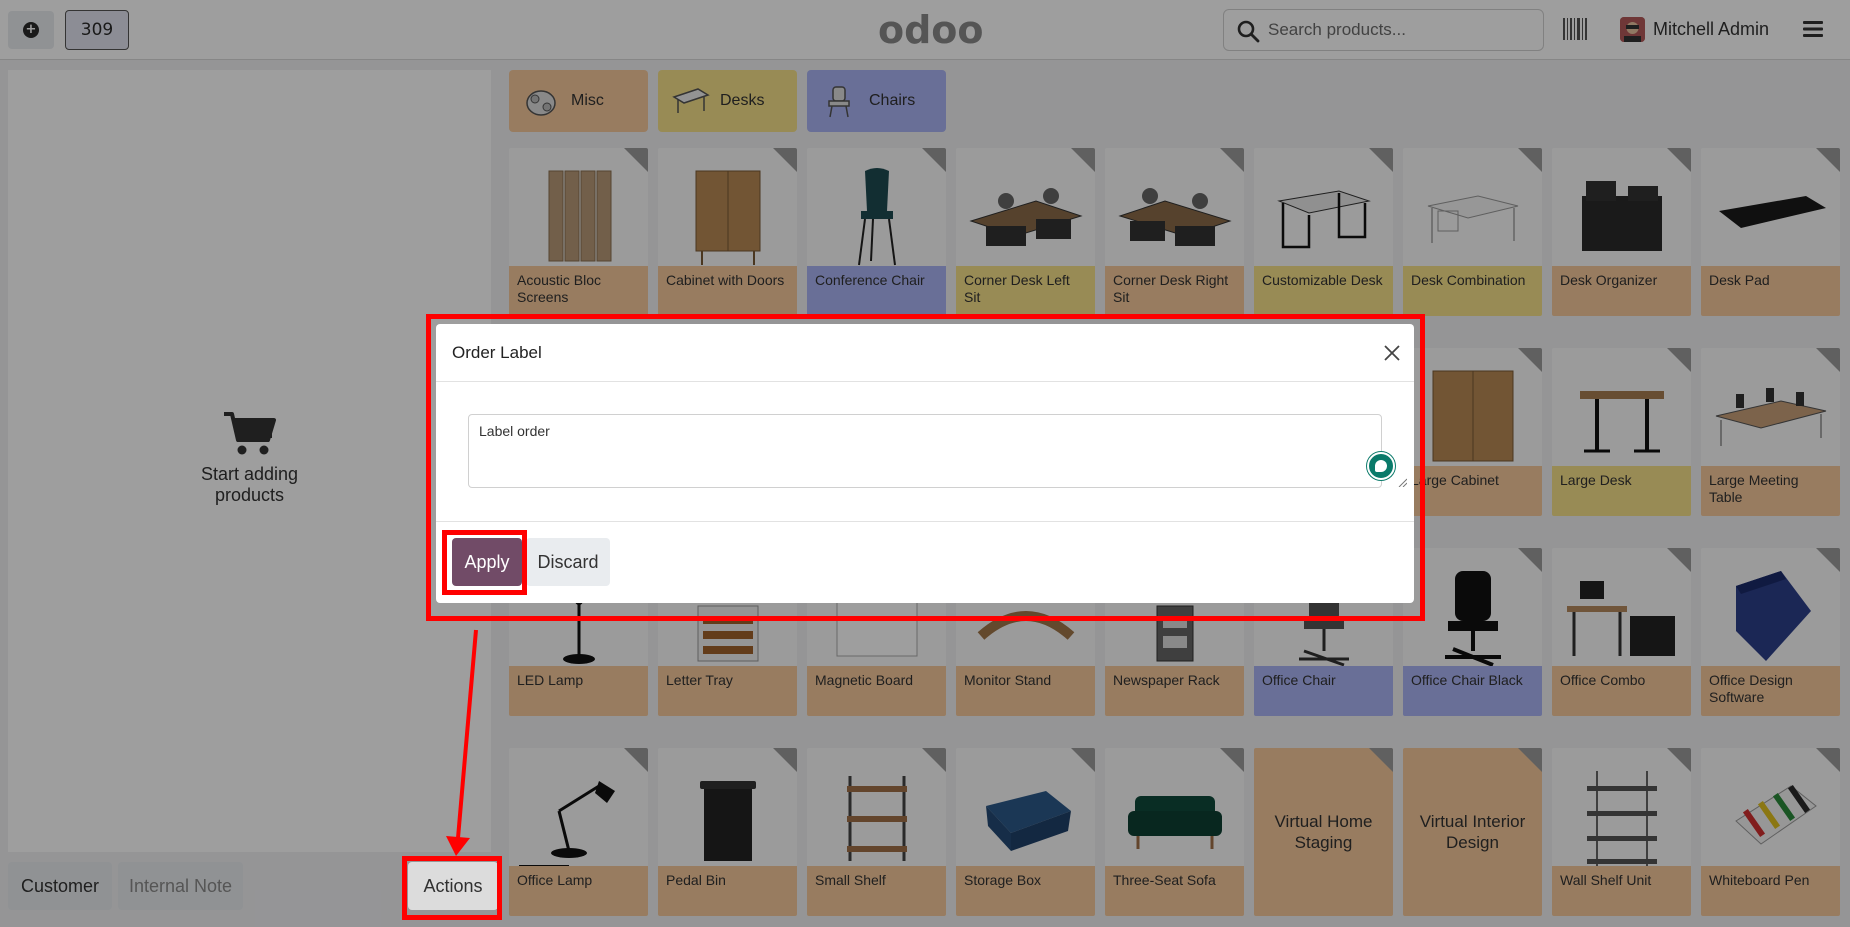  What do you see at coordinates (452, 888) in the screenshot?
I see `actions-highlight-box` at bounding box center [452, 888].